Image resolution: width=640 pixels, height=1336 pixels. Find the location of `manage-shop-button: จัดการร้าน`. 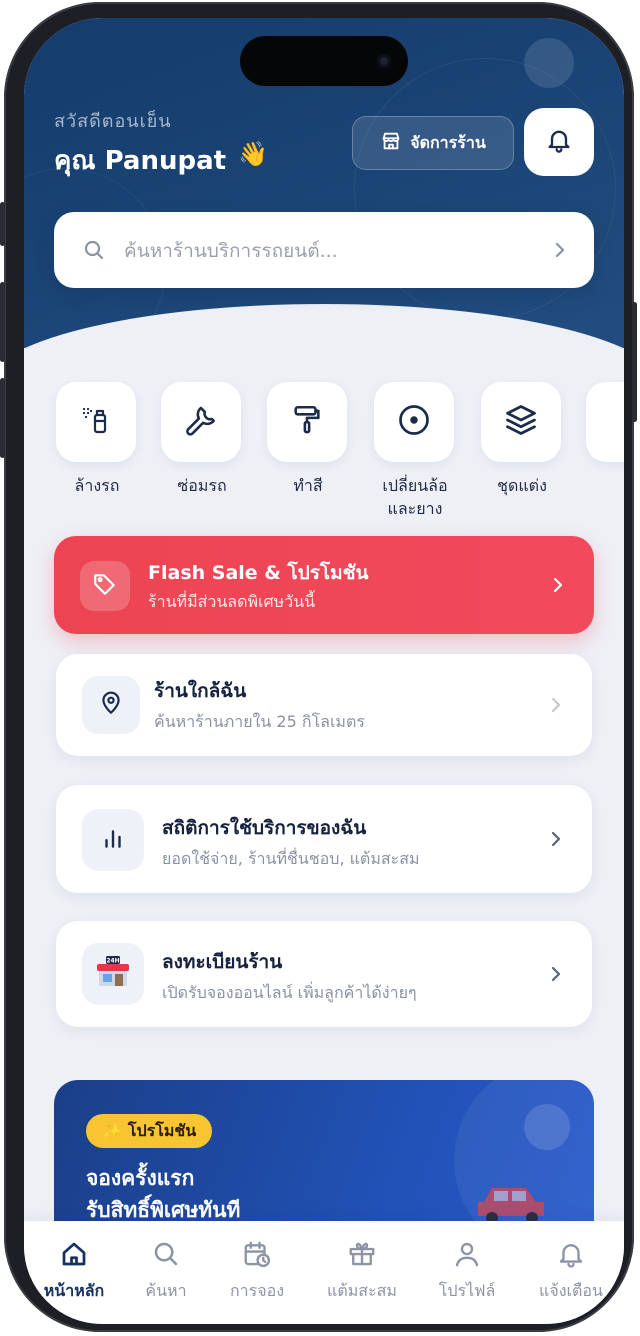

manage-shop-button: จัดการร้าน is located at coordinates (433, 143).